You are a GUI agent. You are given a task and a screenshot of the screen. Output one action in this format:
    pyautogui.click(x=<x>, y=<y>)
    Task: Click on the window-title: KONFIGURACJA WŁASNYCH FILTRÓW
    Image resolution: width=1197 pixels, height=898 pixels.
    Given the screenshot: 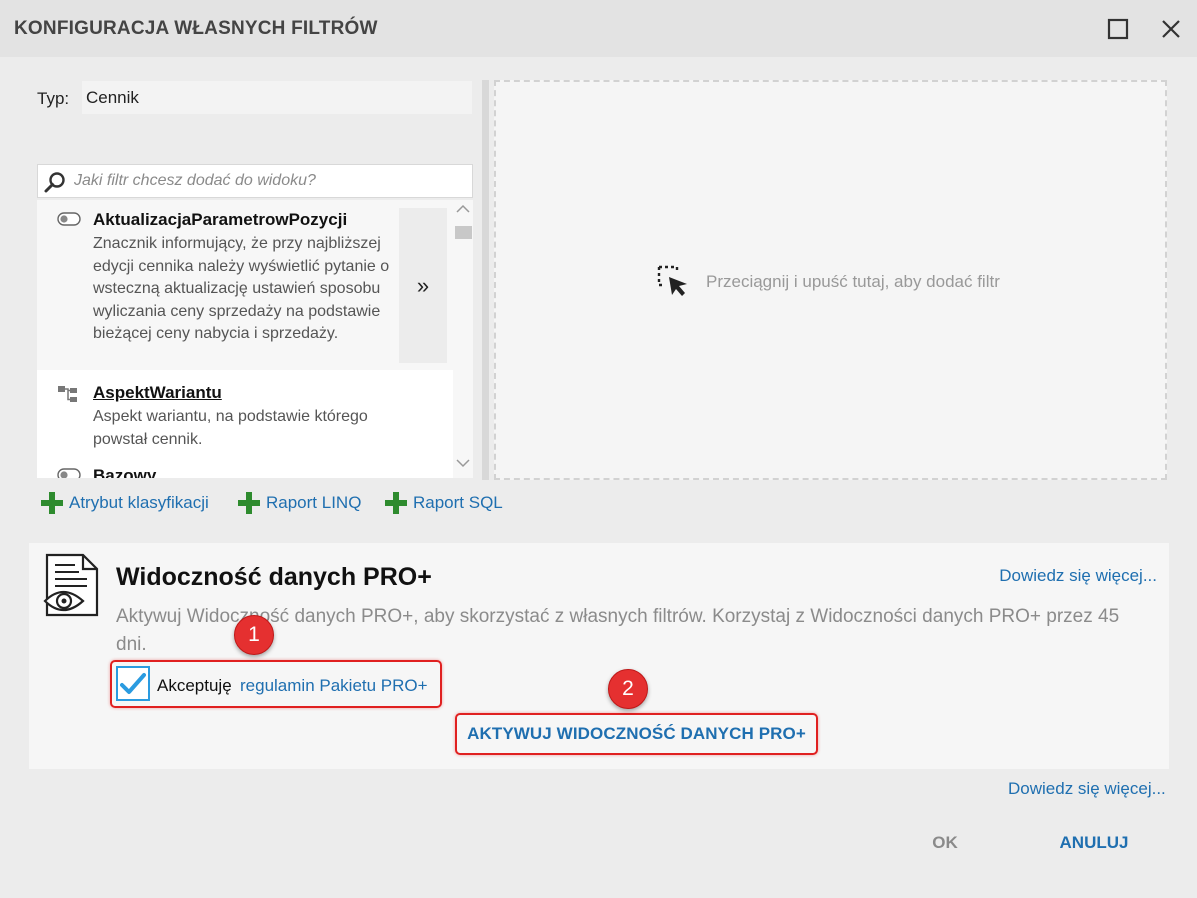 What is the action you would take?
    pyautogui.click(x=196, y=28)
    